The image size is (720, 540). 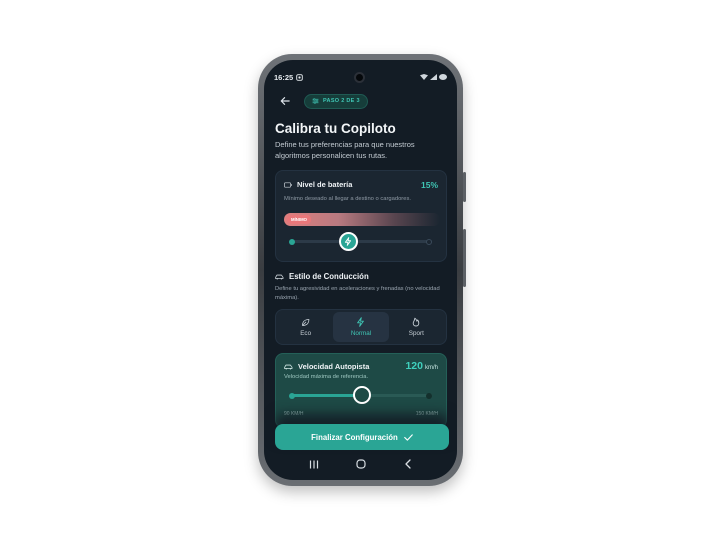 I want to click on driving-option-normal: Normal, so click(x=361, y=327).